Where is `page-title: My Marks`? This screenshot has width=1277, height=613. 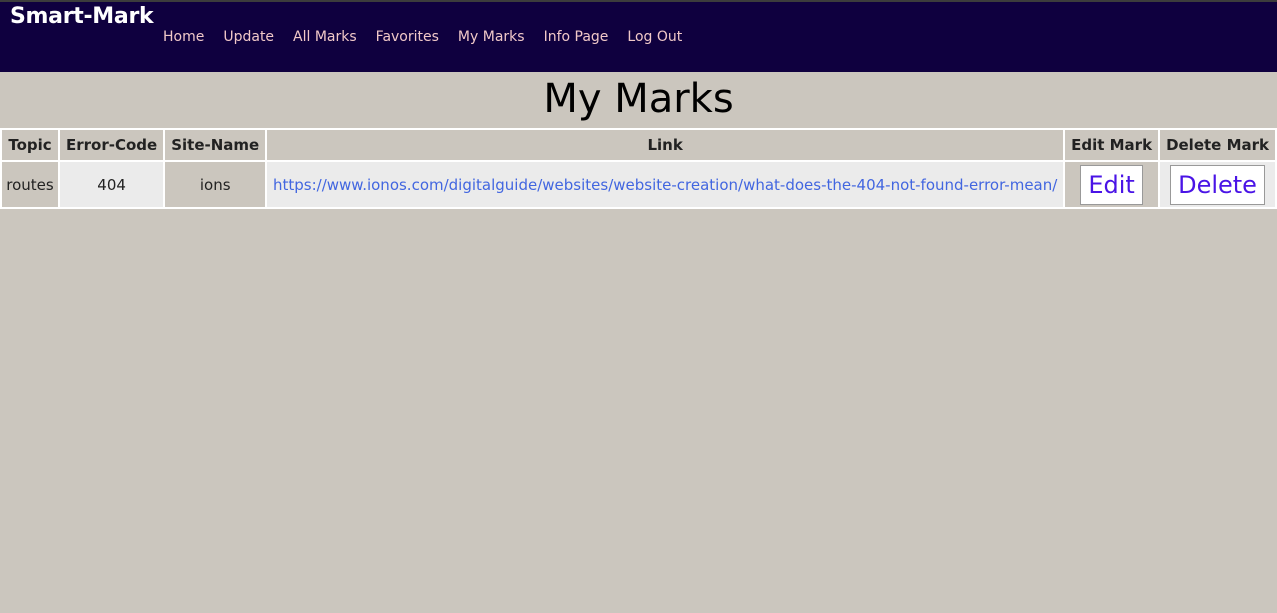
page-title: My Marks is located at coordinates (638, 99).